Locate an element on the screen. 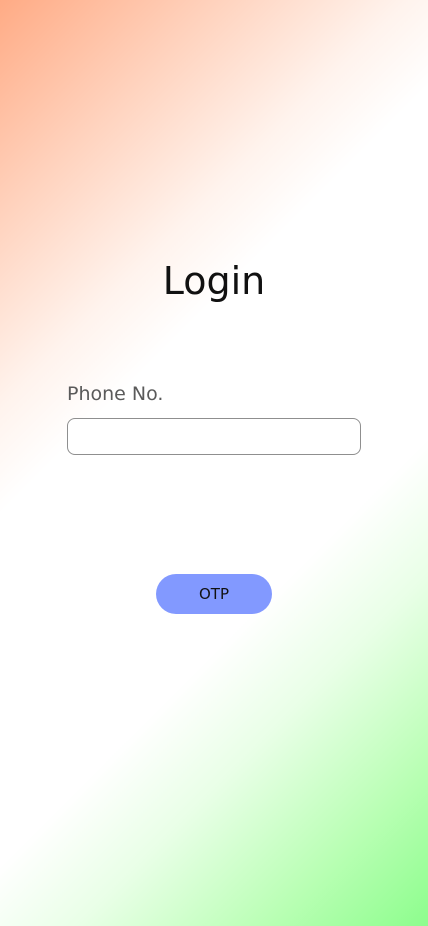 The image size is (428, 926). phone-label: Phone No. is located at coordinates (115, 394).